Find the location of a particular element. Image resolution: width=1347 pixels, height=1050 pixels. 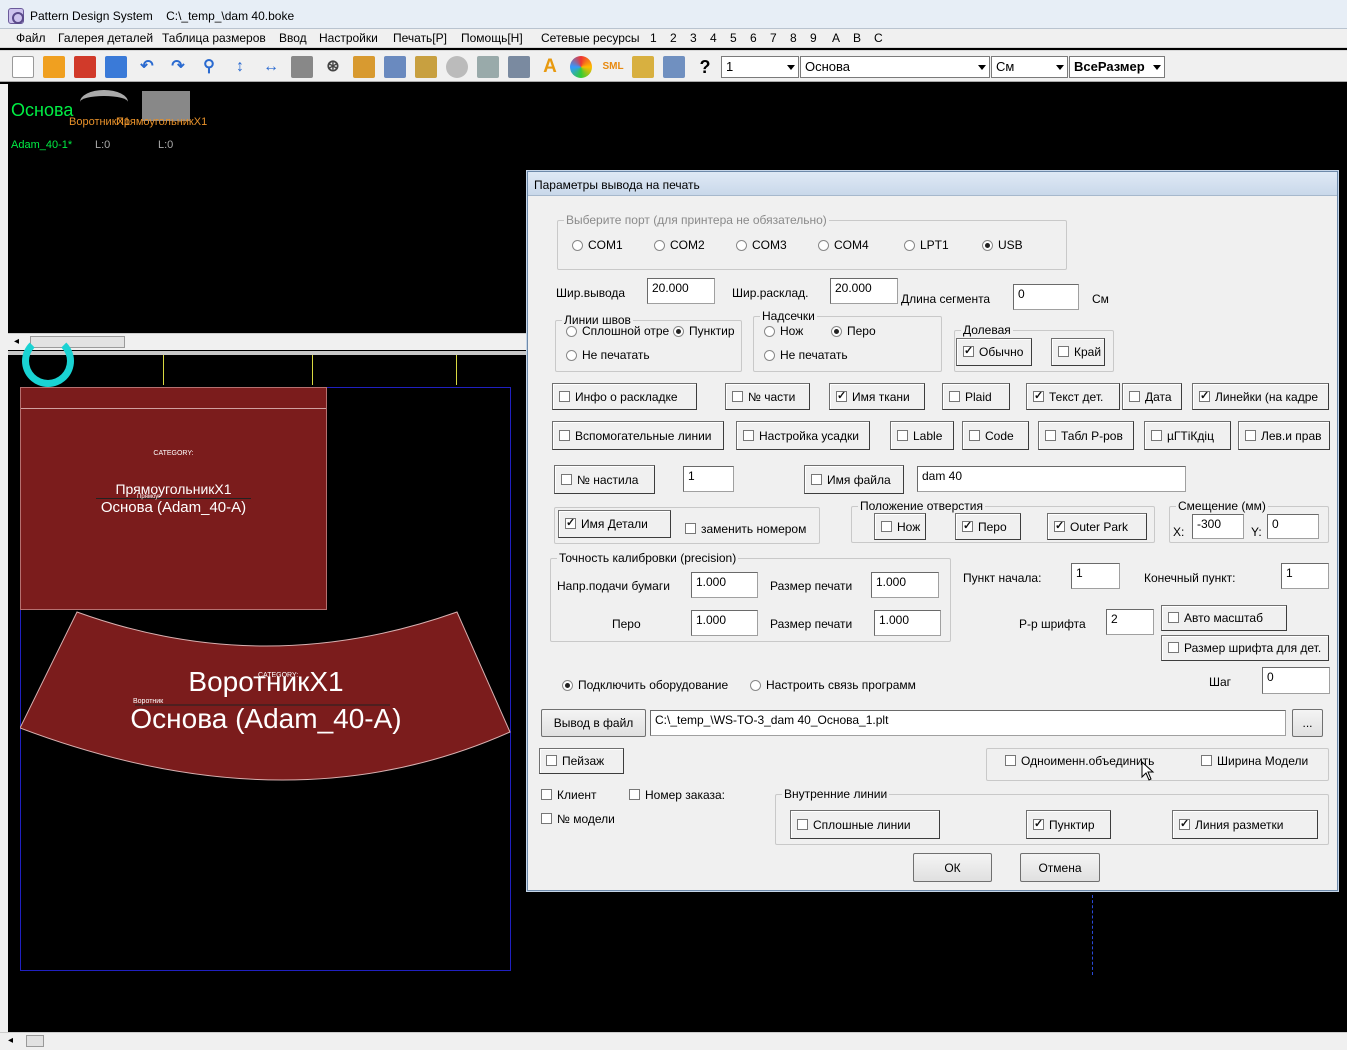

filename-checkbox: Имя файла is located at coordinates (851, 480).